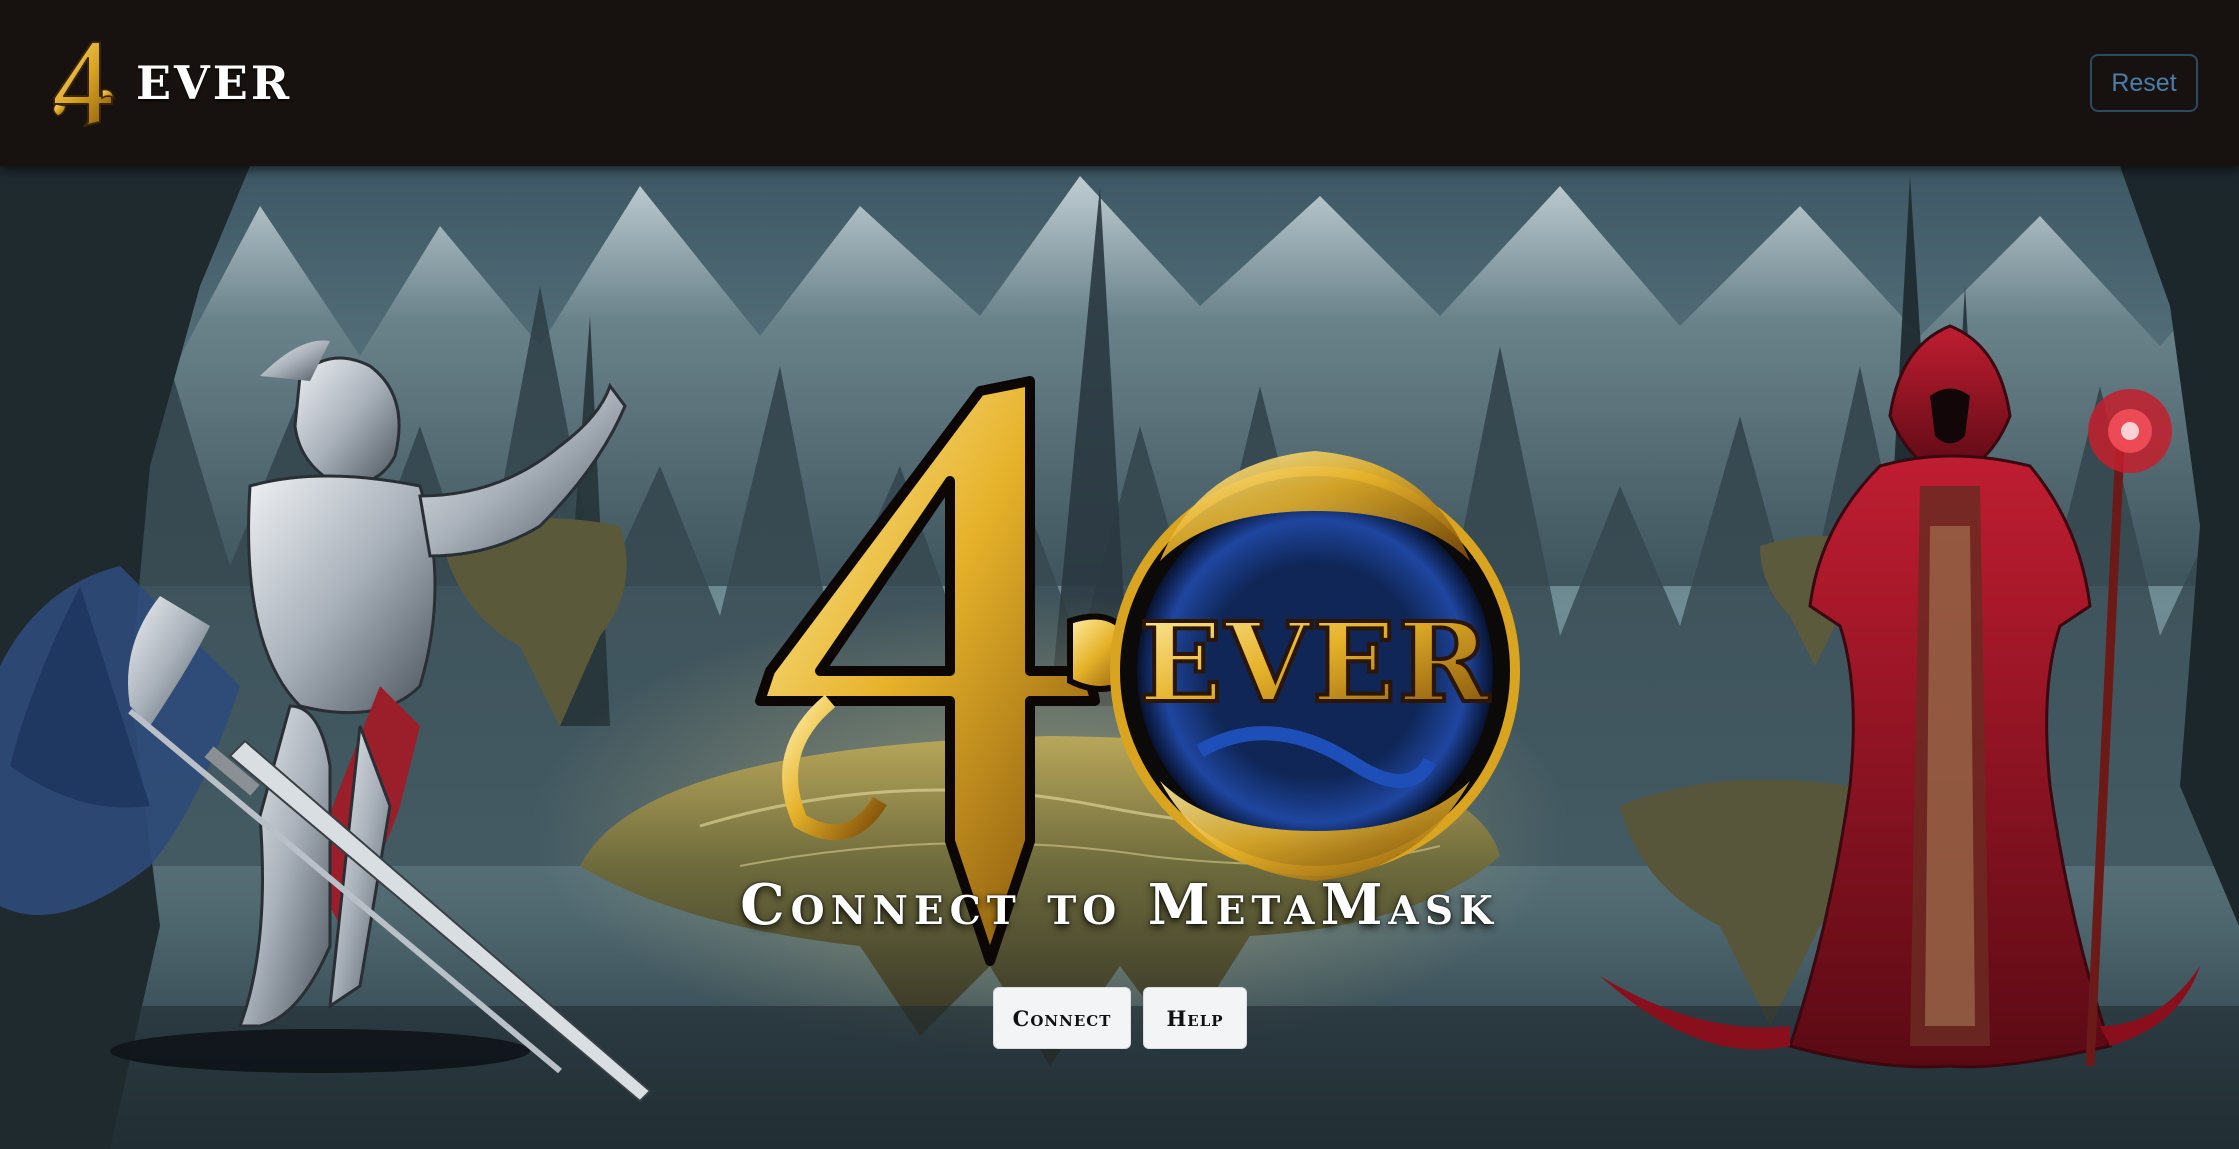 The height and width of the screenshot is (1149, 2239). What do you see at coordinates (1315, 662) in the screenshot?
I see `svg-text: EVER` at bounding box center [1315, 662].